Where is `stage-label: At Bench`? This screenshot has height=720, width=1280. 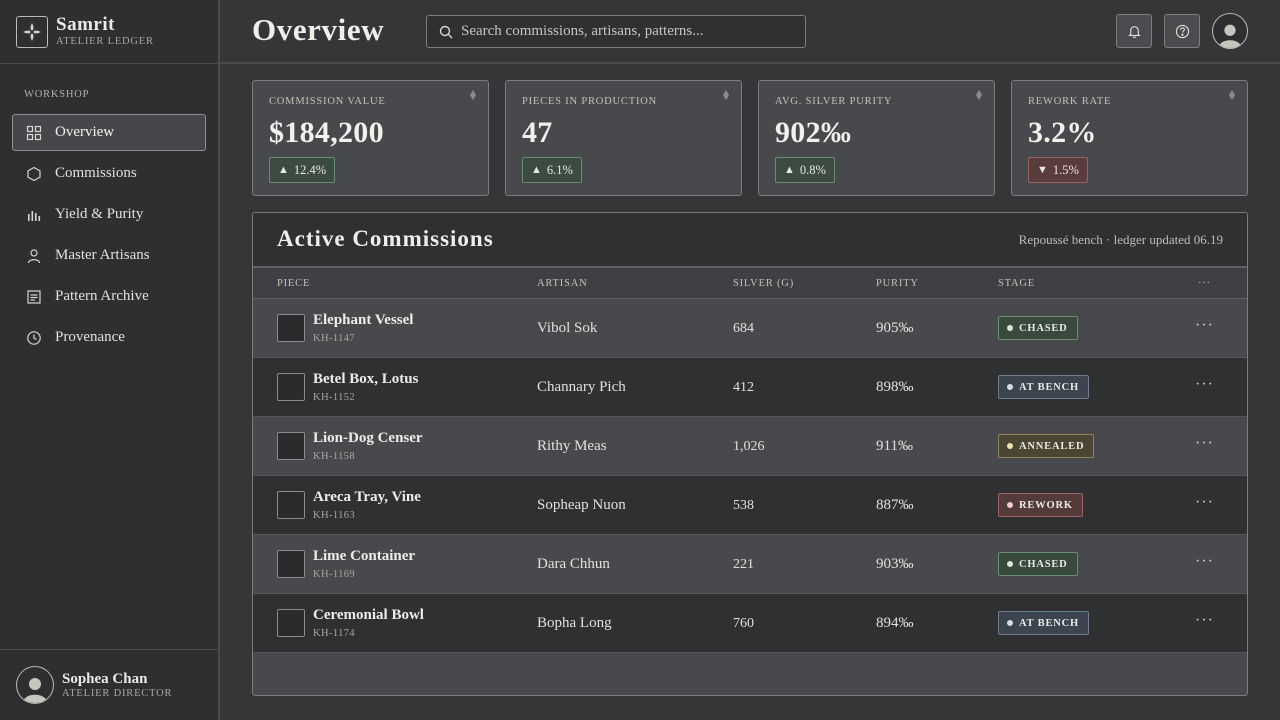 stage-label: At Bench is located at coordinates (1049, 623).